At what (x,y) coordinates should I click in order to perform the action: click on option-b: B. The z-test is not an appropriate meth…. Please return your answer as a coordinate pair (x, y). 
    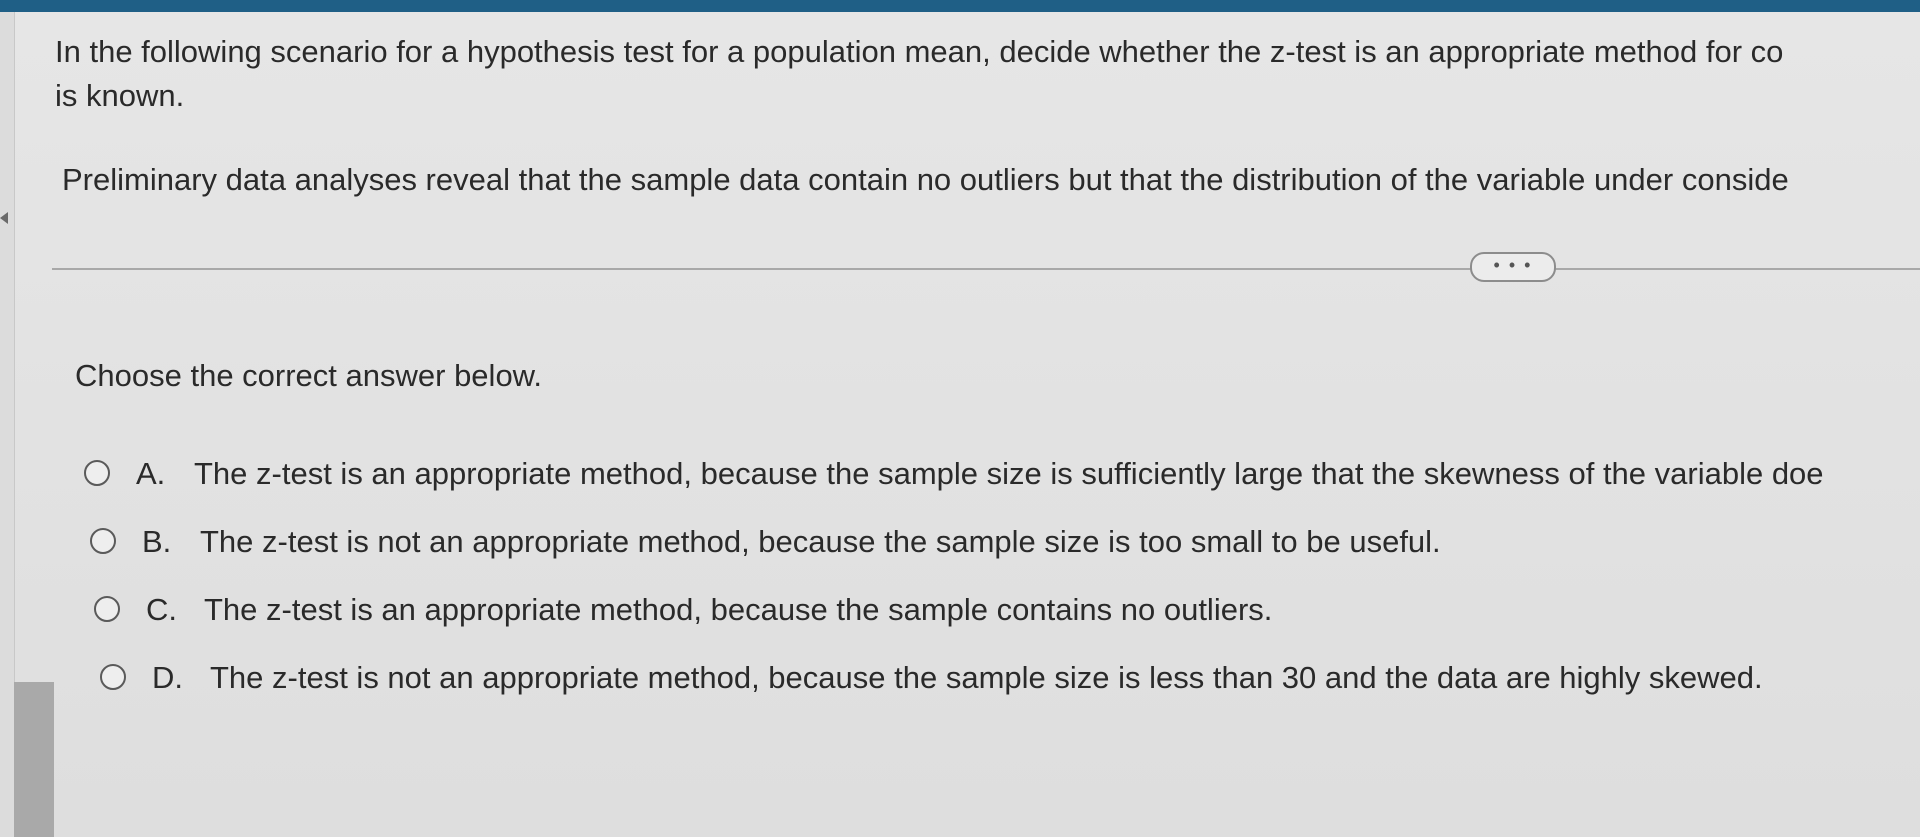
    Looking at the image, I should click on (1005, 543).